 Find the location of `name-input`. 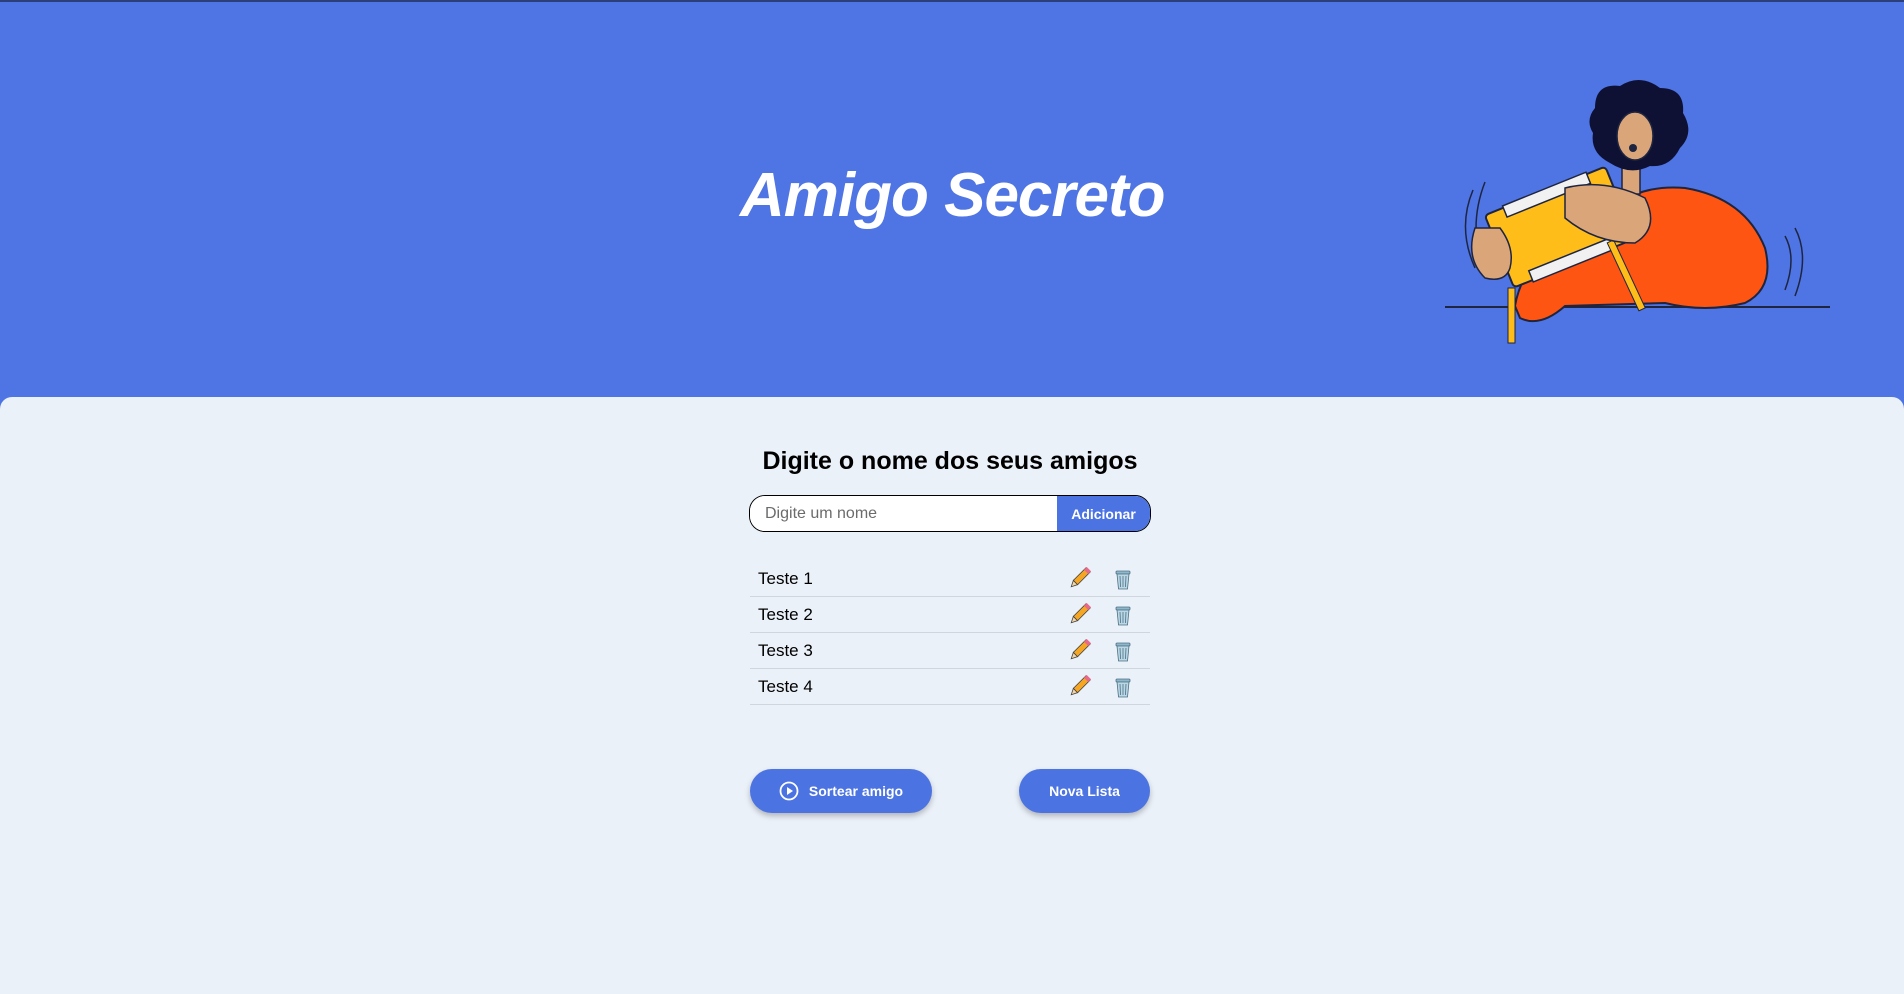

name-input is located at coordinates (903, 513).